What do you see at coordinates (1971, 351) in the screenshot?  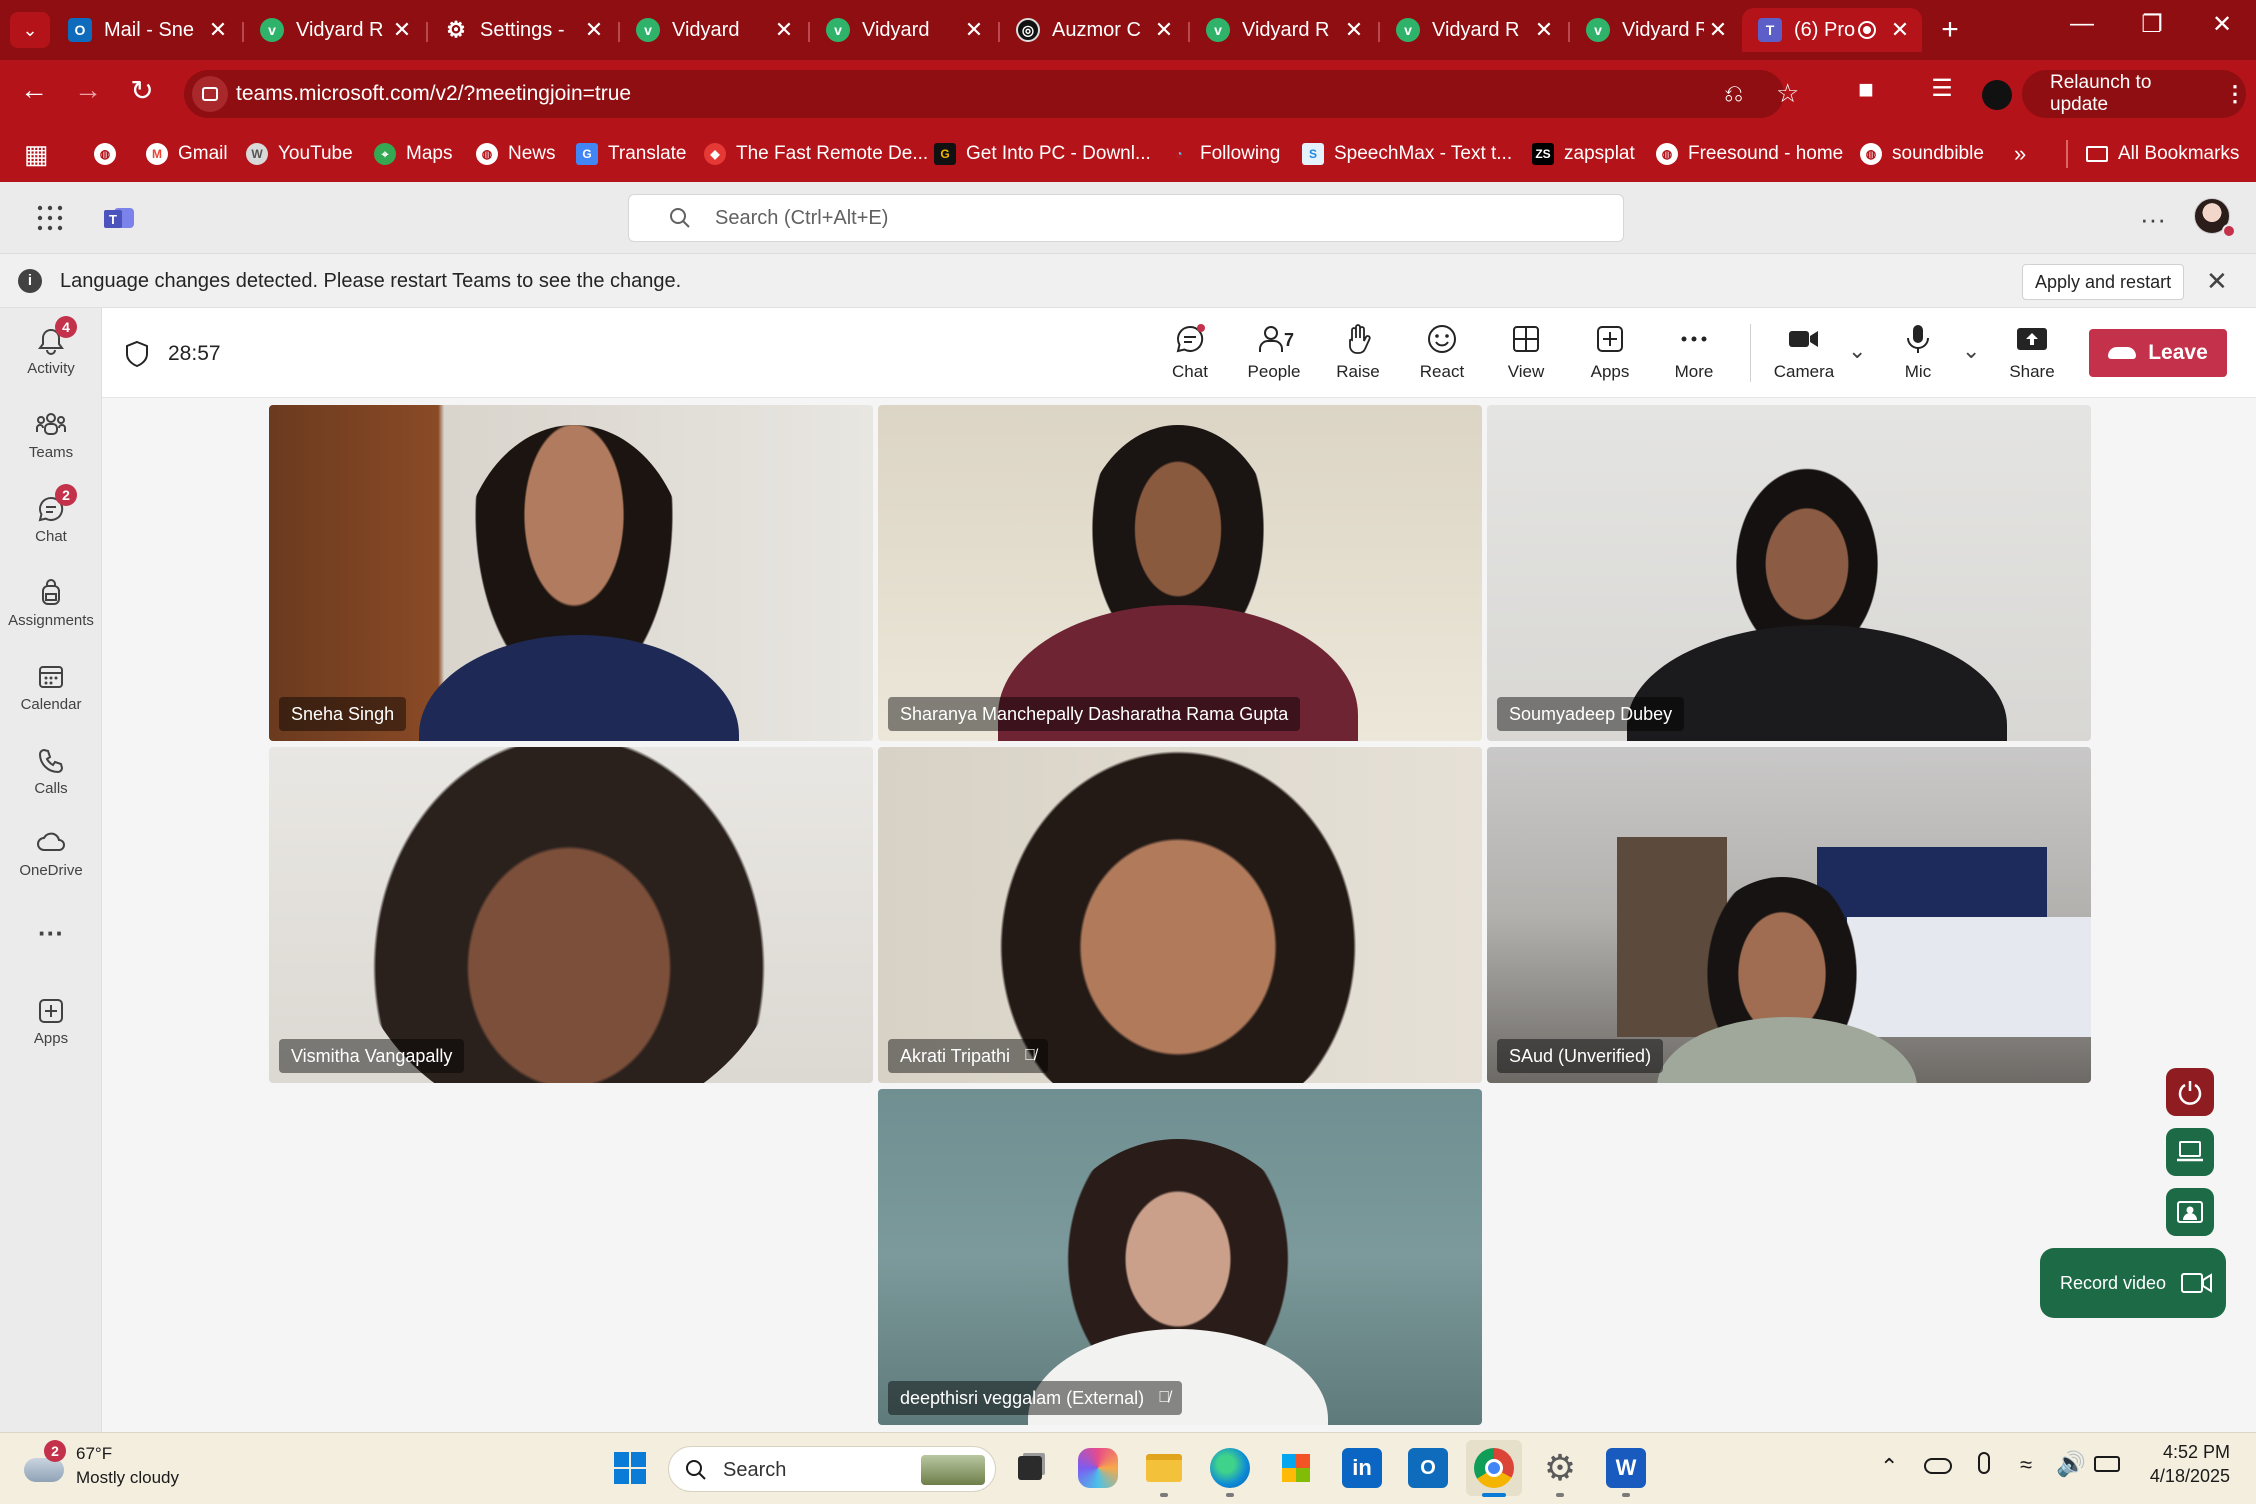 I see `mic-options-chevron-icon: ⌄` at bounding box center [1971, 351].